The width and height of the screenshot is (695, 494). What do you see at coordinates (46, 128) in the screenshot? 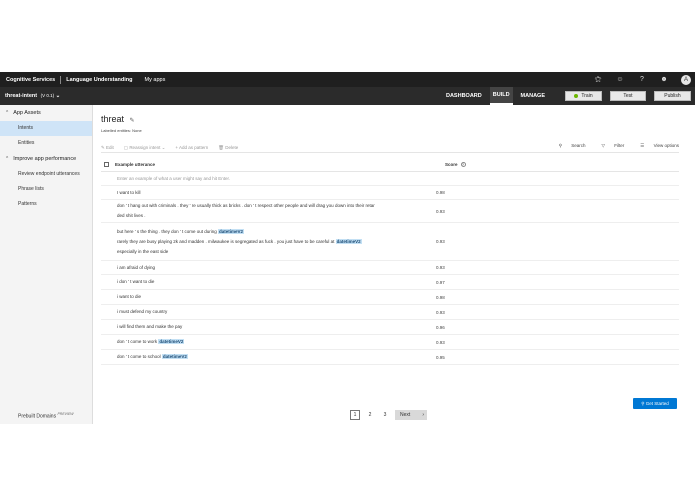
I see `sidebar-item-intents: Intents` at bounding box center [46, 128].